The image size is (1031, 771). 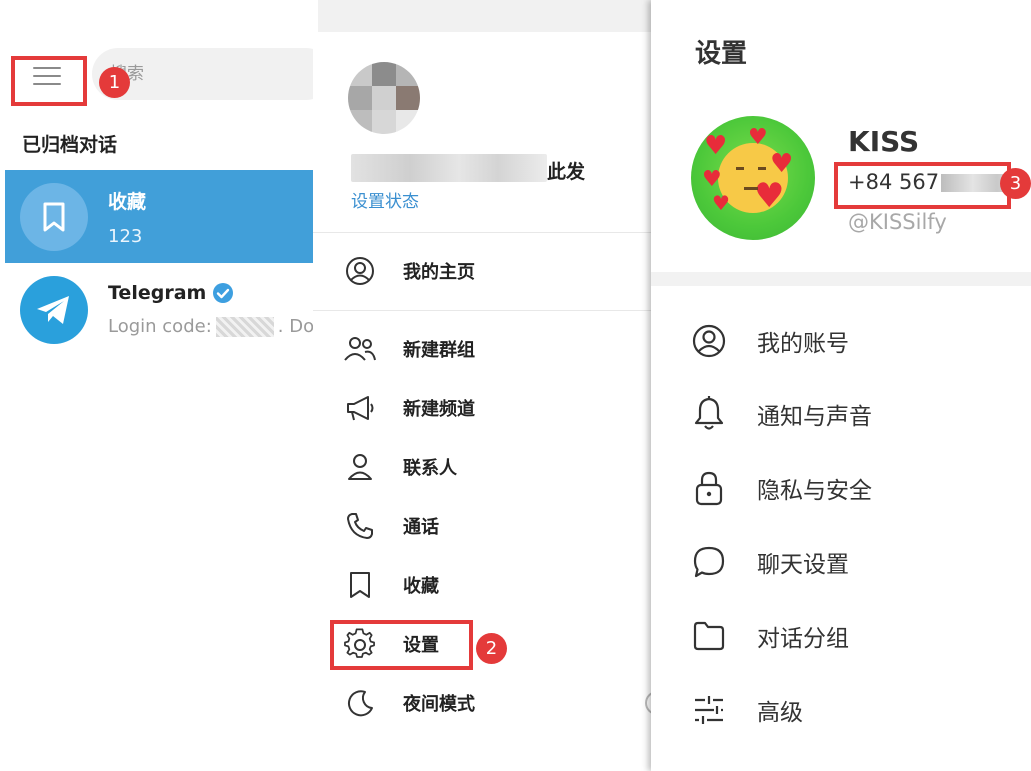 I want to click on chat-item-favorites: 收藏 123, so click(x=161, y=216).